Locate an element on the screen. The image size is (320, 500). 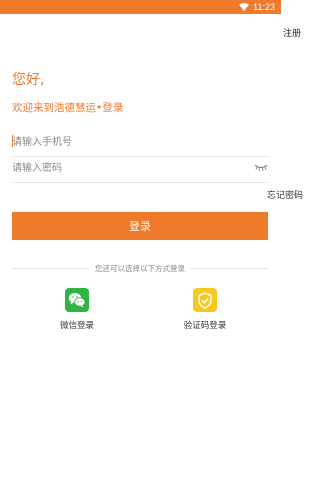
login-button: 登录 is located at coordinates (140, 226).